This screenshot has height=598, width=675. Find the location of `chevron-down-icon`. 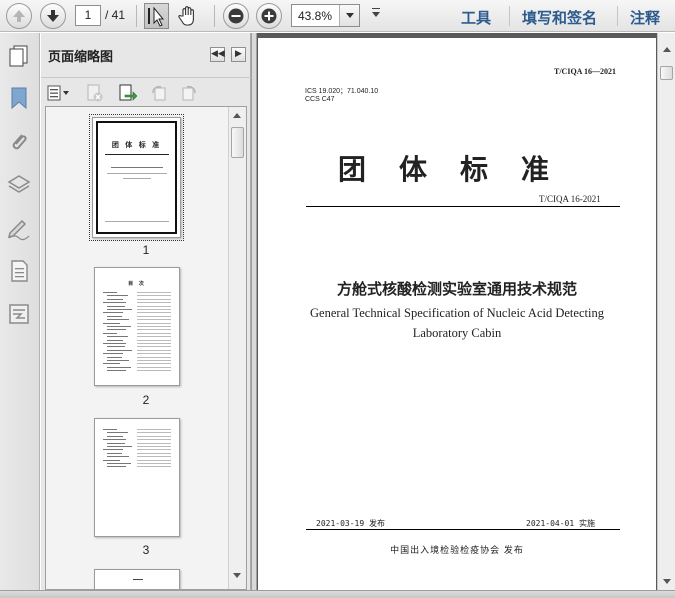

chevron-down-icon is located at coordinates (349, 15).